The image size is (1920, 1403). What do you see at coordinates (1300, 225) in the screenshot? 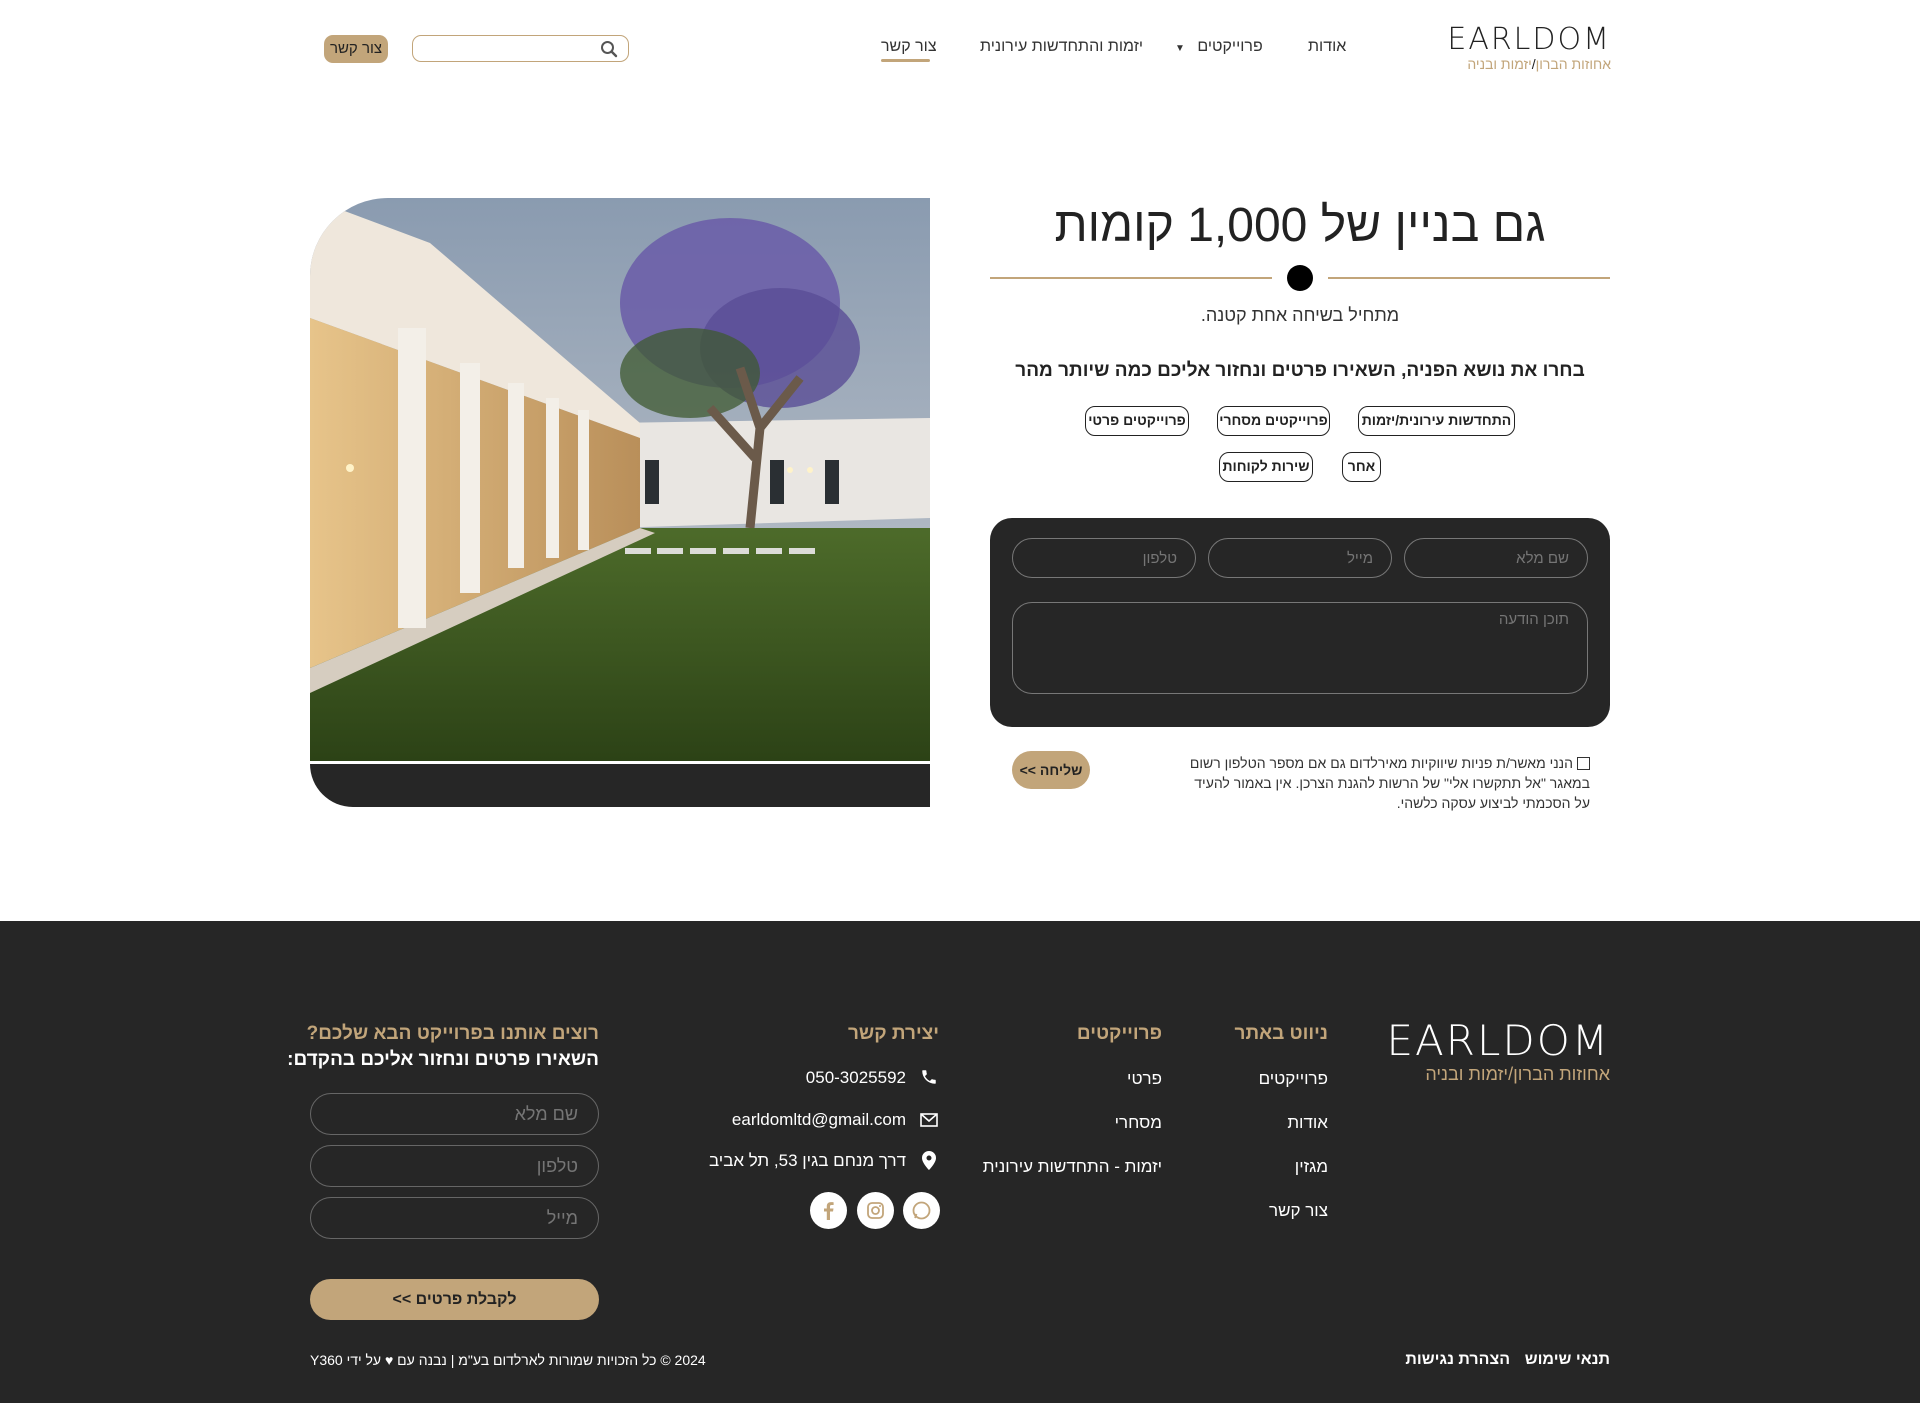
I see `page-title: גם בניין של 1,000 קומות` at bounding box center [1300, 225].